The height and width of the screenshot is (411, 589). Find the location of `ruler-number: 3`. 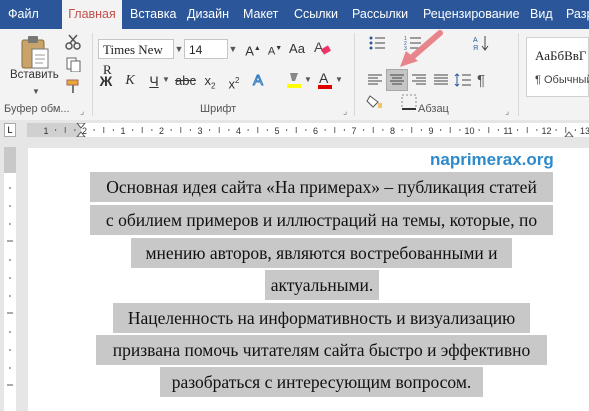

ruler-number: 3 is located at coordinates (199, 131).